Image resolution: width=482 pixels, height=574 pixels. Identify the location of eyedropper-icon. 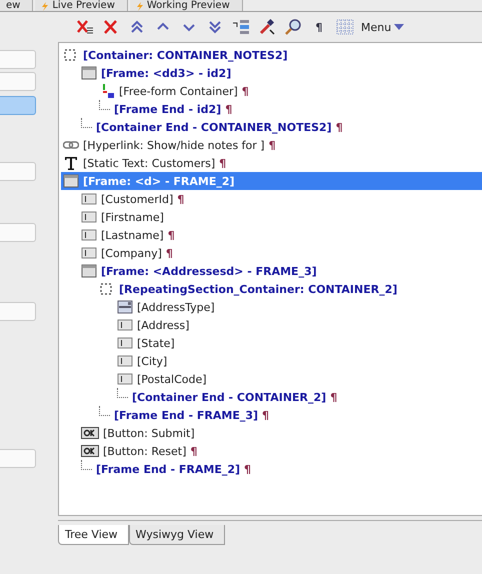
(267, 27).